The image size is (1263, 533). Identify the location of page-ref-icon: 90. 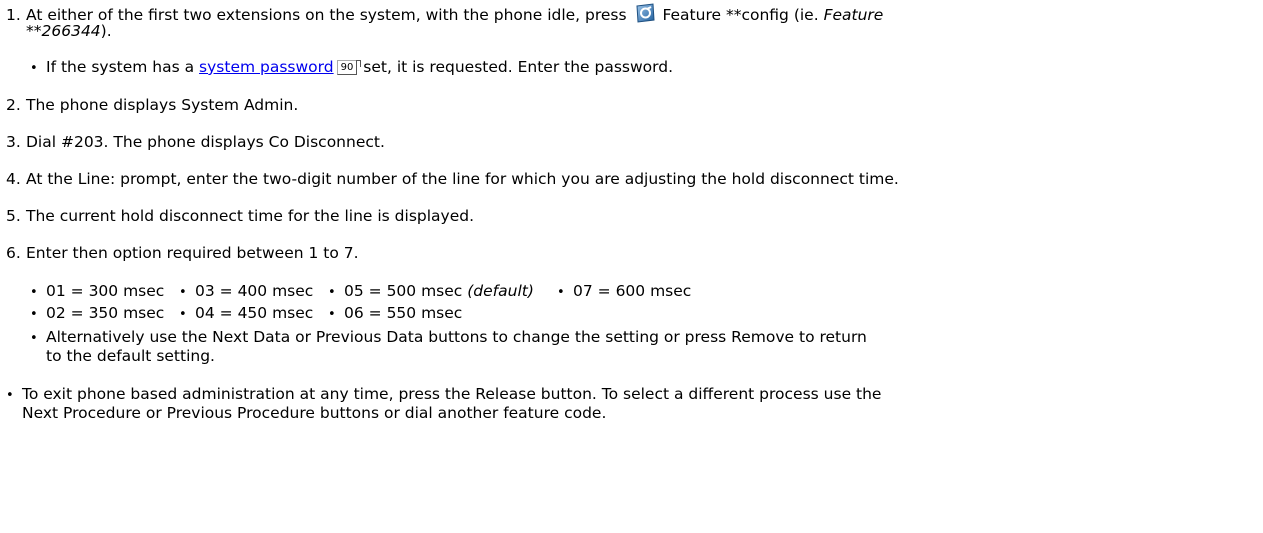
(349, 67).